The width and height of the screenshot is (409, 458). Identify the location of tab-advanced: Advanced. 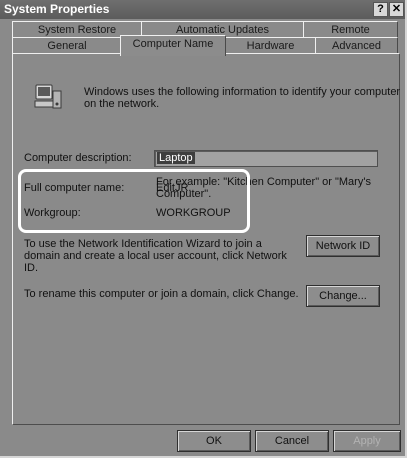
(356, 45).